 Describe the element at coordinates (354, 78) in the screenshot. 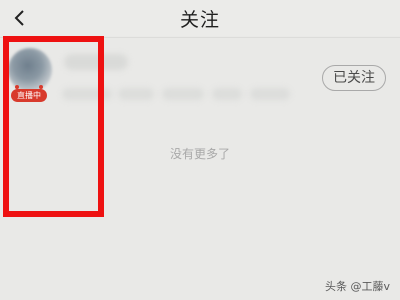

I see `followed-button: 已关注` at that location.